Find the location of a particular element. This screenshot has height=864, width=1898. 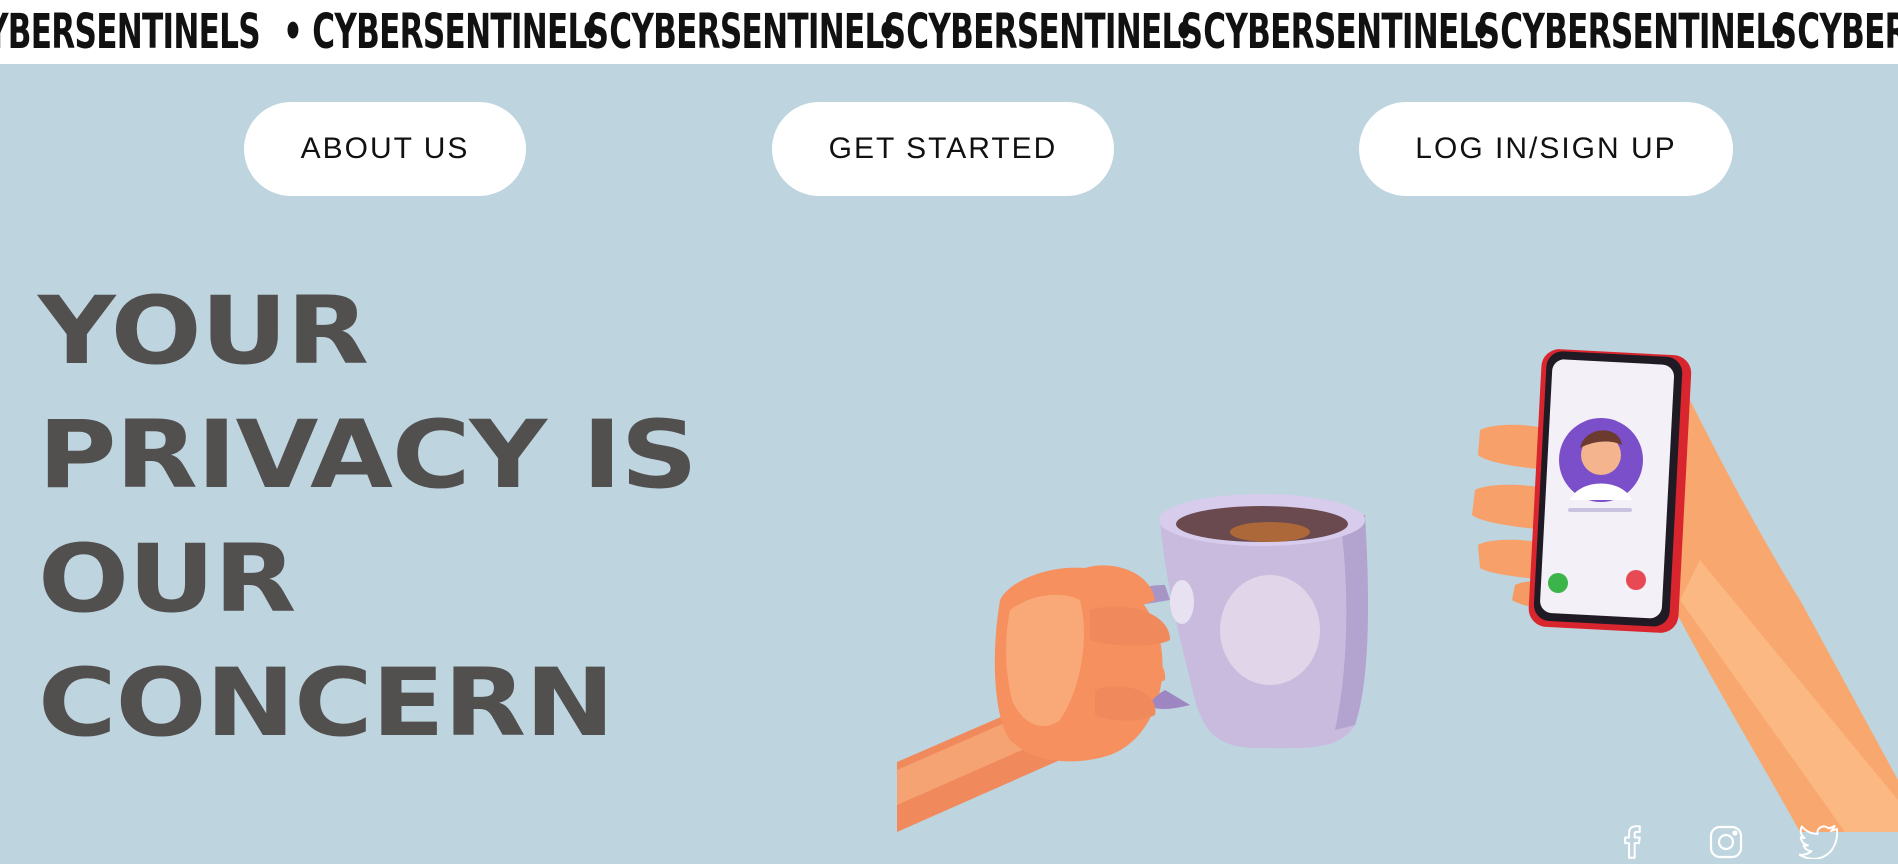

instagram-icon is located at coordinates (1726, 842).